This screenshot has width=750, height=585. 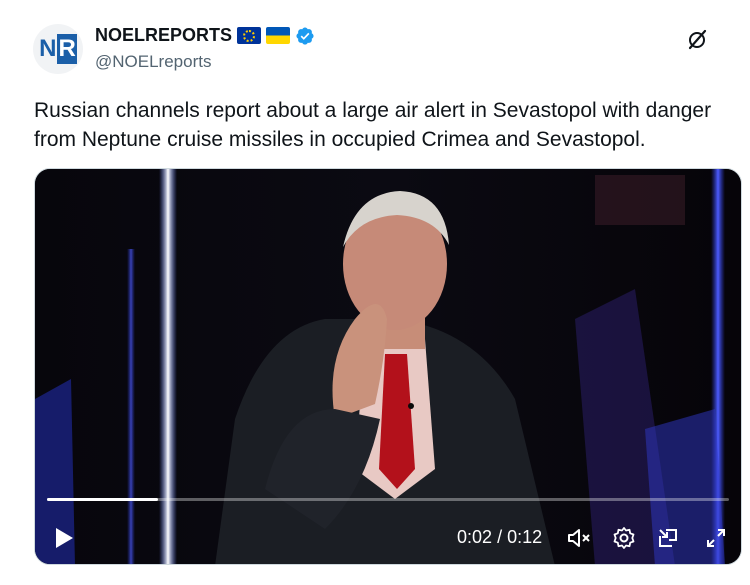 I want to click on play-icon, so click(x=64, y=538).